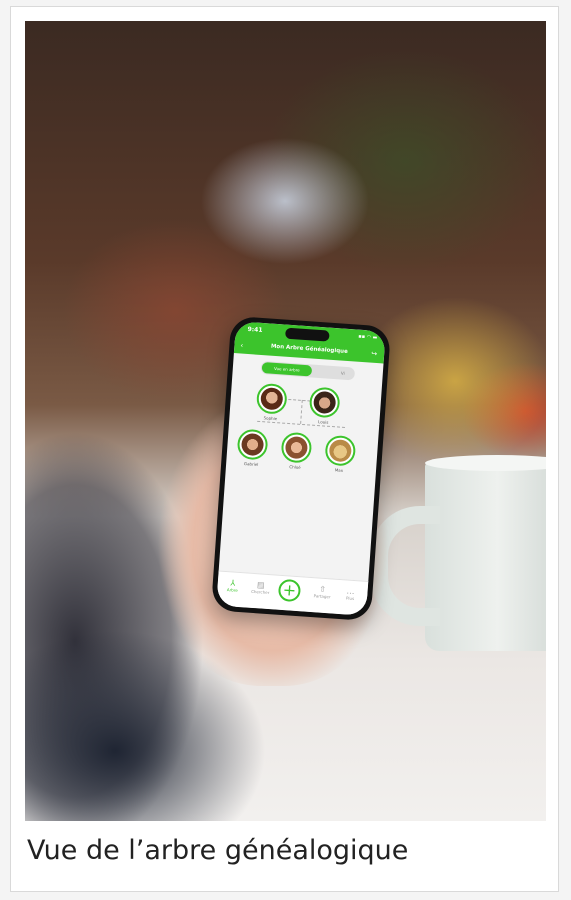 The height and width of the screenshot is (900, 571). What do you see at coordinates (485, 463) in the screenshot?
I see `mug-rim` at bounding box center [485, 463].